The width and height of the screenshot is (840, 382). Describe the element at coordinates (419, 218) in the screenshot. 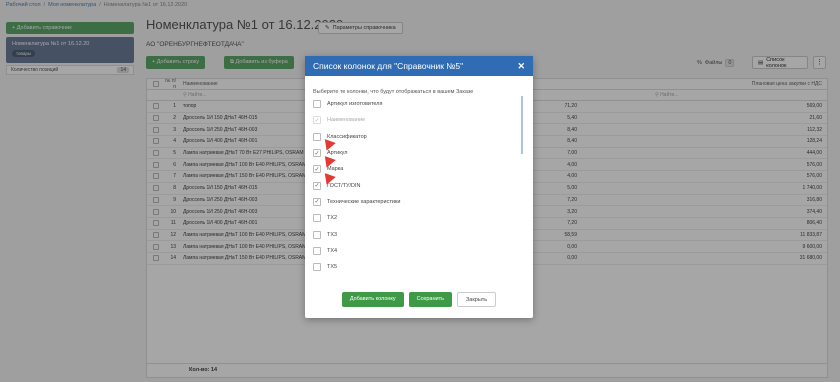

I see `column-option: TX2` at that location.